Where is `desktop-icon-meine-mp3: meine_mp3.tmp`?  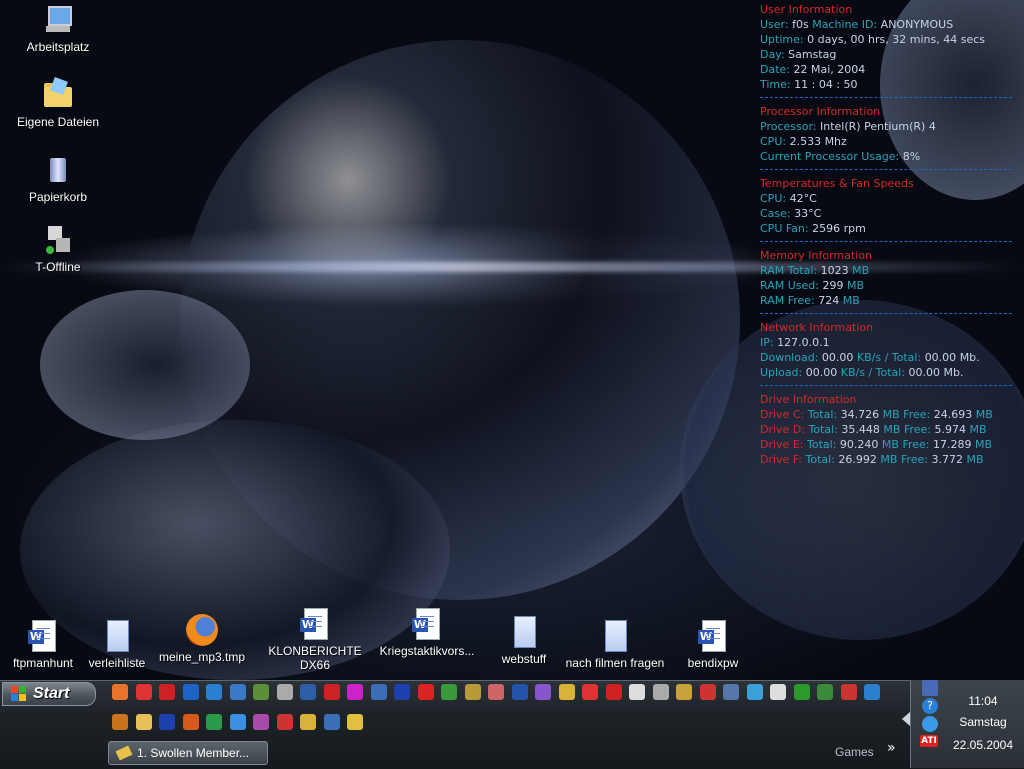
desktop-icon-meine-mp3: meine_mp3.tmp is located at coordinates (202, 639).